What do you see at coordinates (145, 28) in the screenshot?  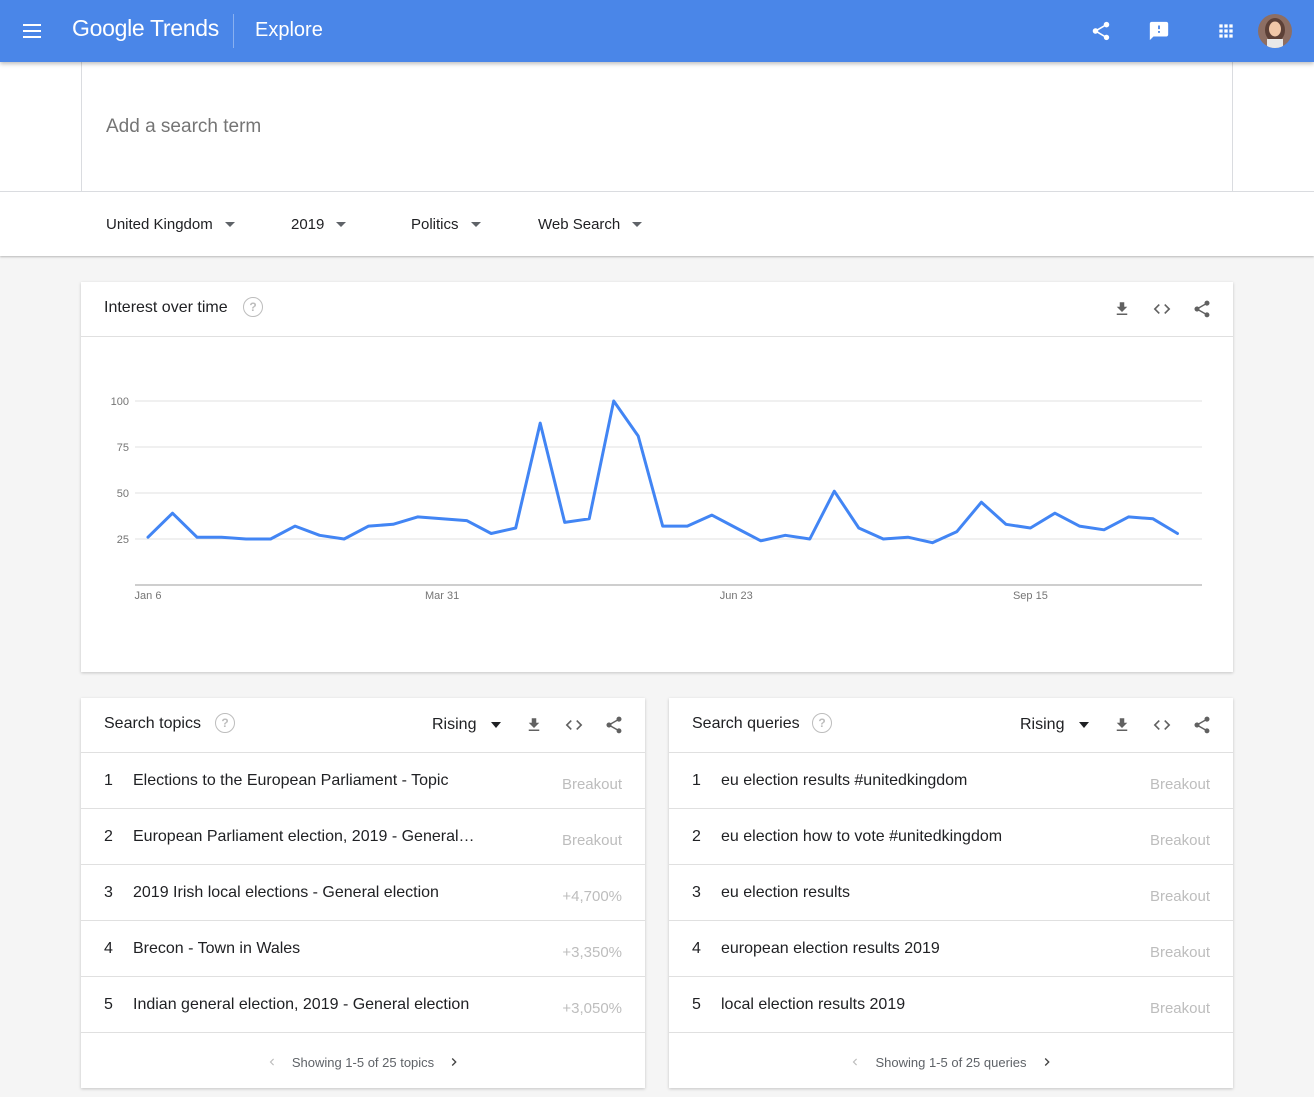 I see `google-trends-logo: Google Trends` at bounding box center [145, 28].